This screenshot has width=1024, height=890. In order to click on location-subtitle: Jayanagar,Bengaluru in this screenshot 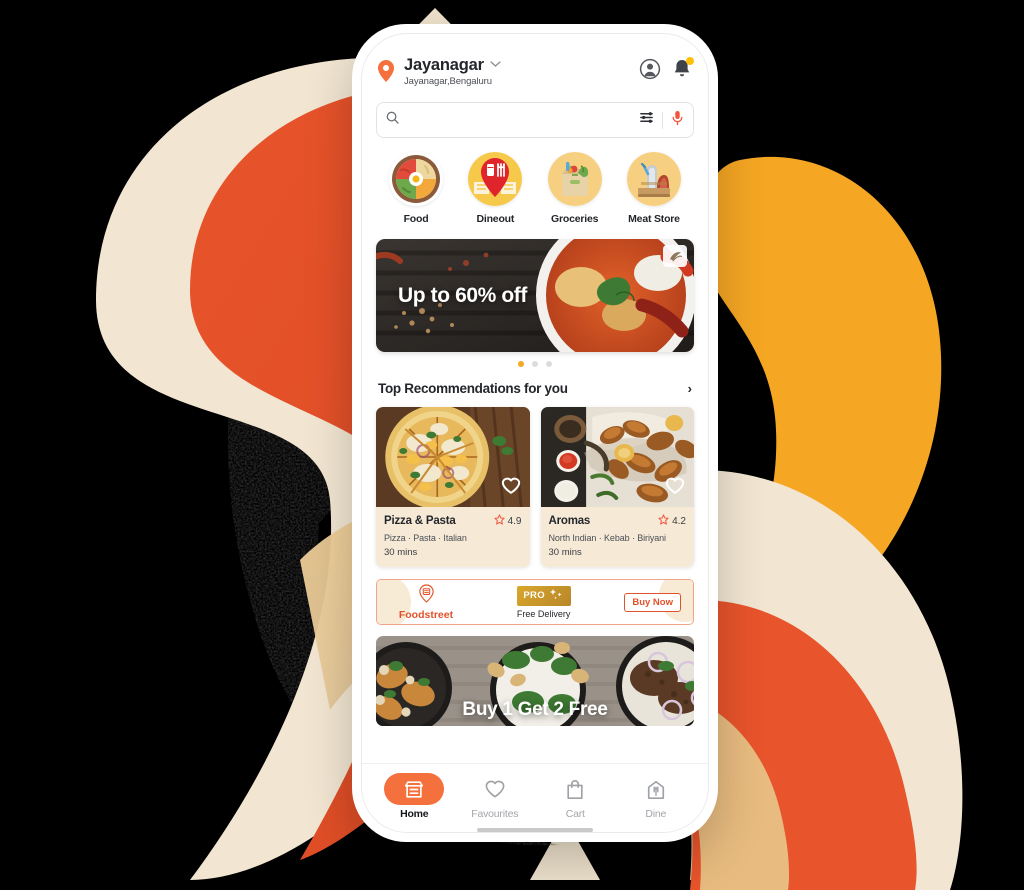, I will do `click(448, 81)`.